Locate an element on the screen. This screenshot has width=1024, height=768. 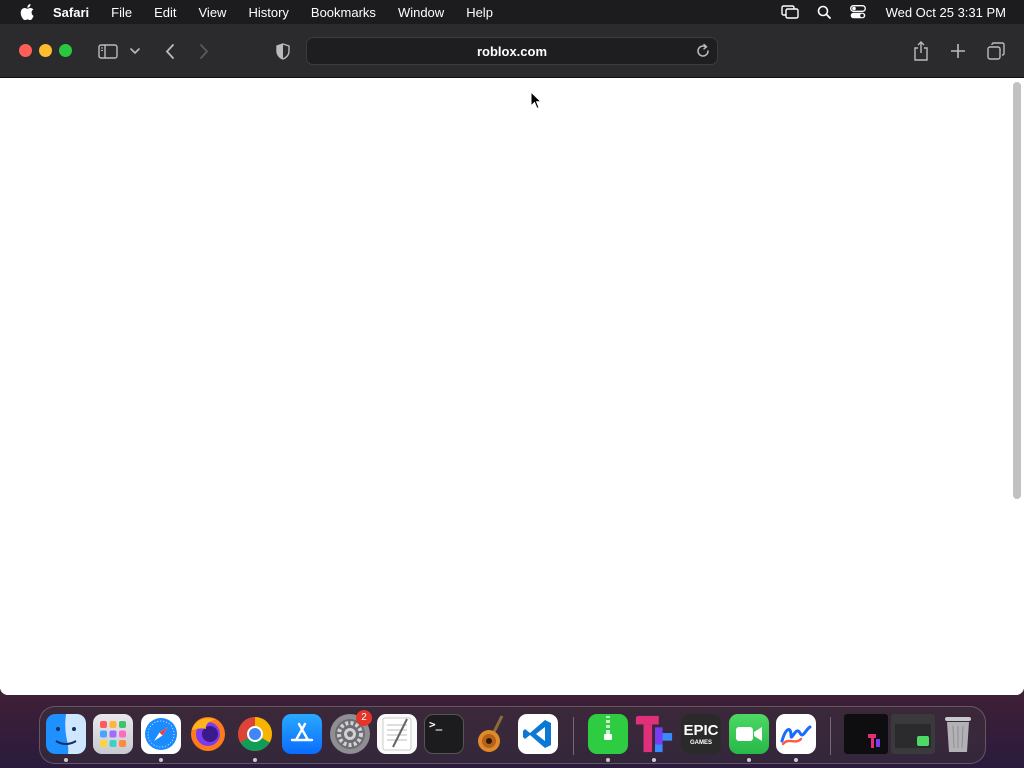
epic-label-top: EPIC is located at coordinates (701, 730).